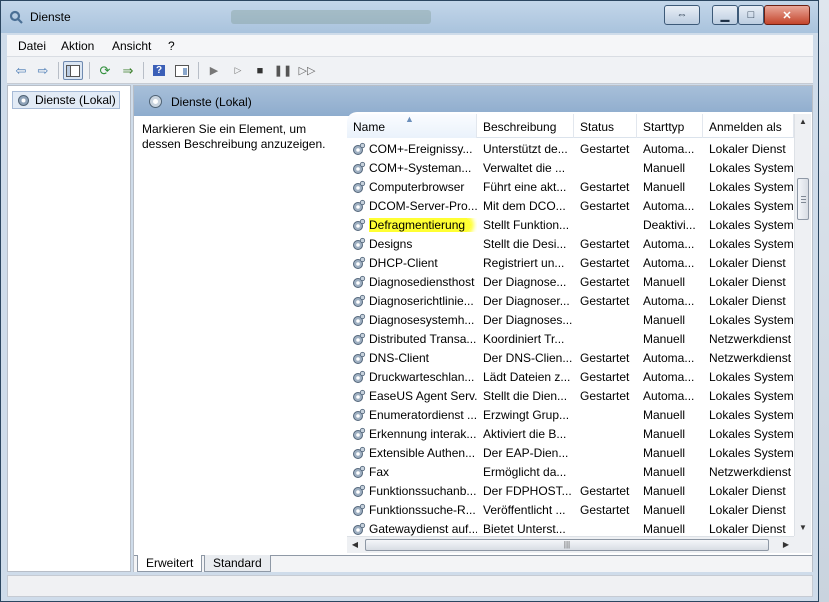  I want to click on column-header-starttype: Starttyp, so click(670, 126).